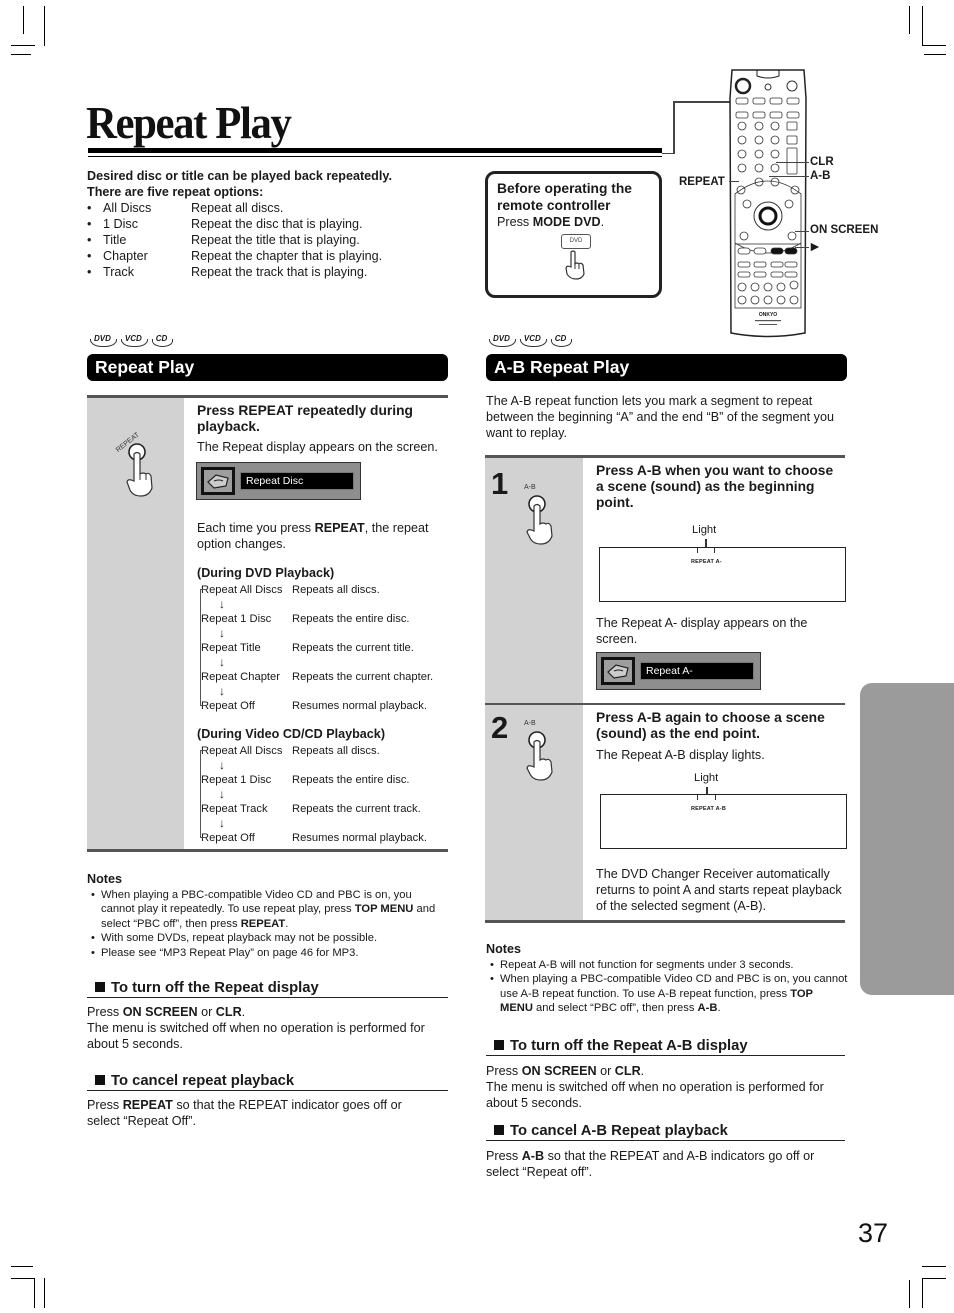  Describe the element at coordinates (723, 821) in the screenshot. I see `front-display-window: REPEAT A-B` at that location.